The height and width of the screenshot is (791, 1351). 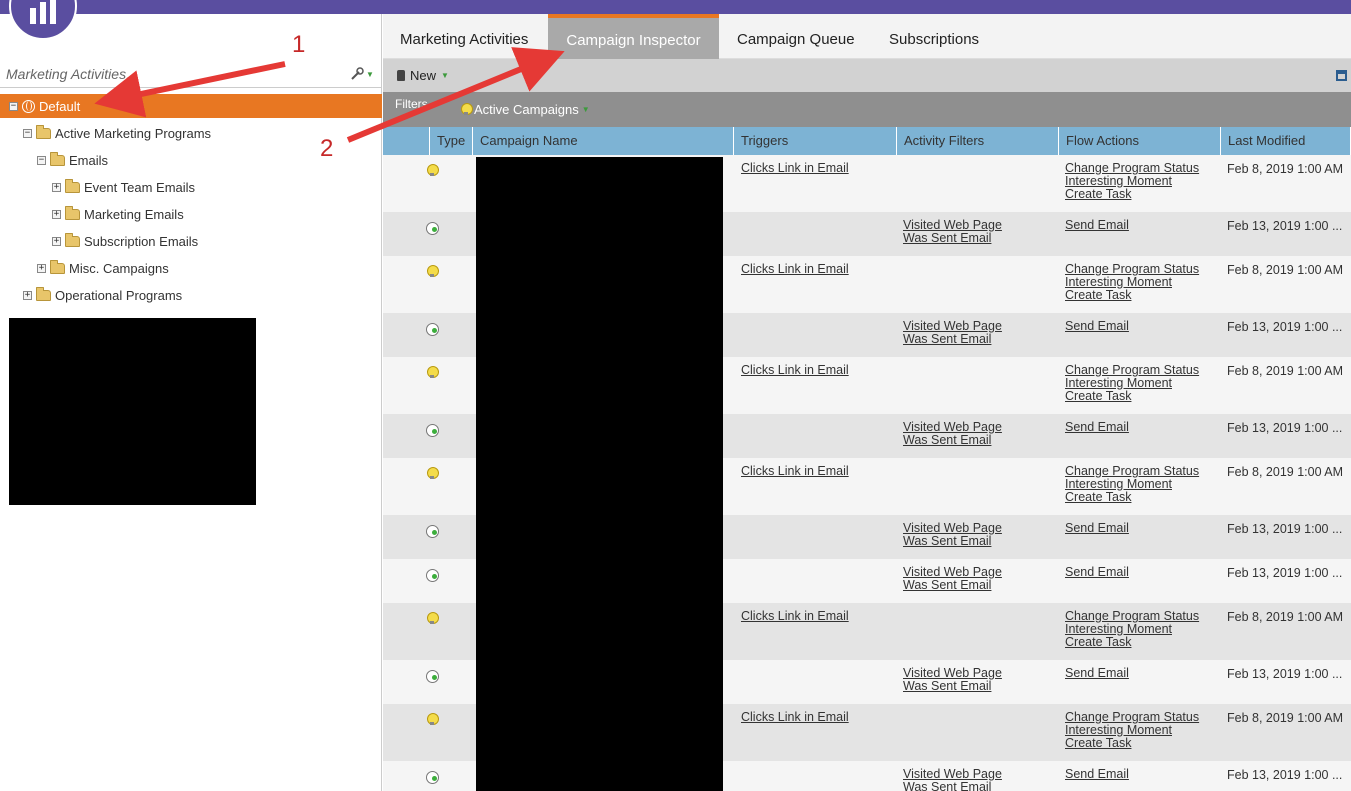 I want to click on tree-item: + Misc. Campaigns, so click(x=103, y=268).